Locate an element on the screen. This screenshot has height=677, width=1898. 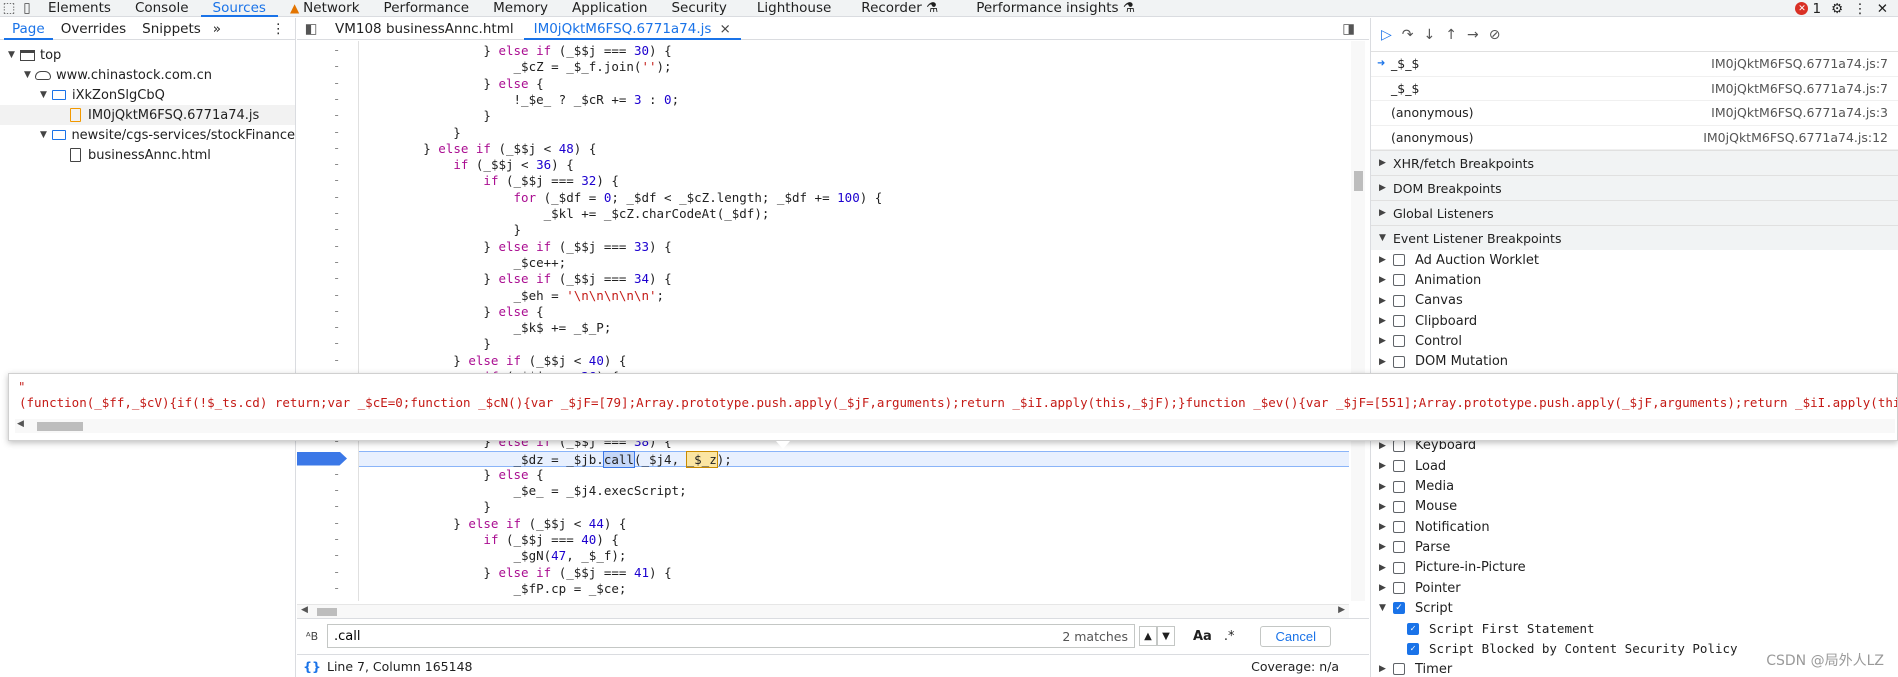
event-listener-item: ▶ Parse is located at coordinates (1634, 547).